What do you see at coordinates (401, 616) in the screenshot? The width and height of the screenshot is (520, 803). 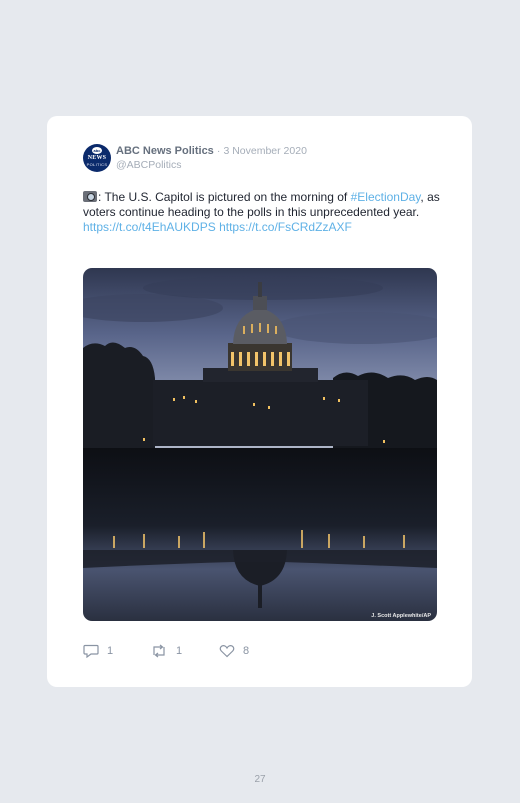 I see `photo-credit: J. Scott Applewhite/AP` at bounding box center [401, 616].